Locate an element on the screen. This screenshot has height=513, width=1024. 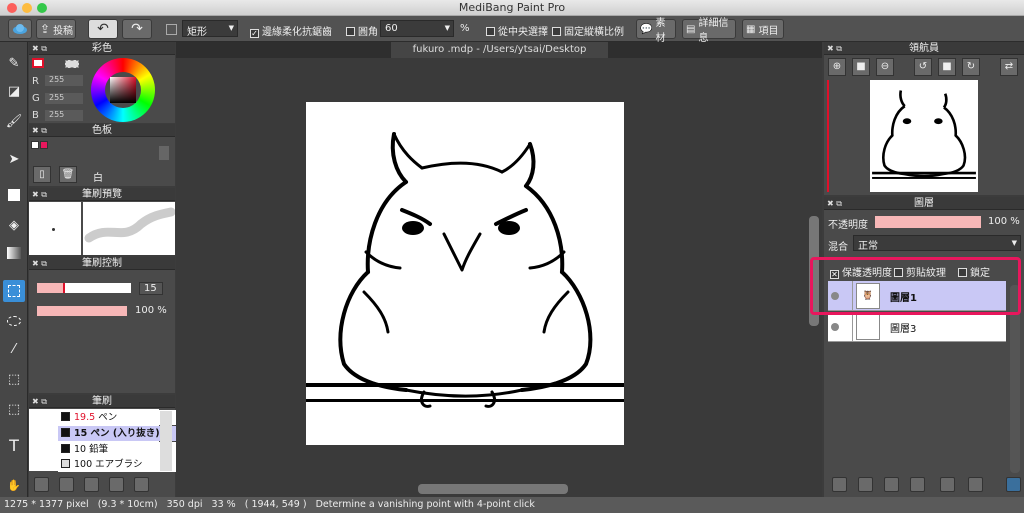
redo-button: ↷ is located at coordinates (137, 29).